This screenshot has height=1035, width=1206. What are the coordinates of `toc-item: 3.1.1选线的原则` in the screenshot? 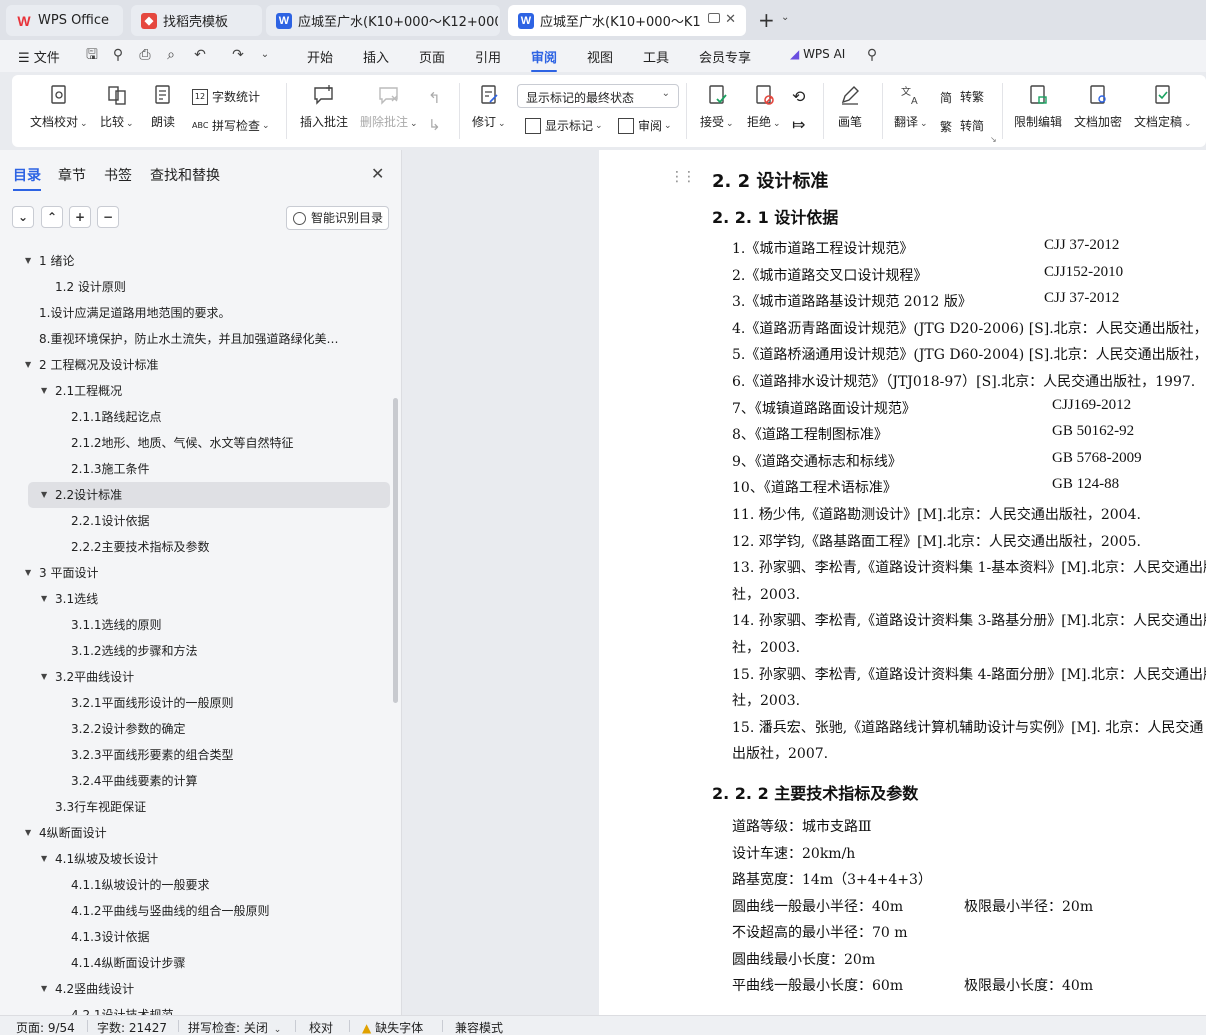 It's located at (196, 625).